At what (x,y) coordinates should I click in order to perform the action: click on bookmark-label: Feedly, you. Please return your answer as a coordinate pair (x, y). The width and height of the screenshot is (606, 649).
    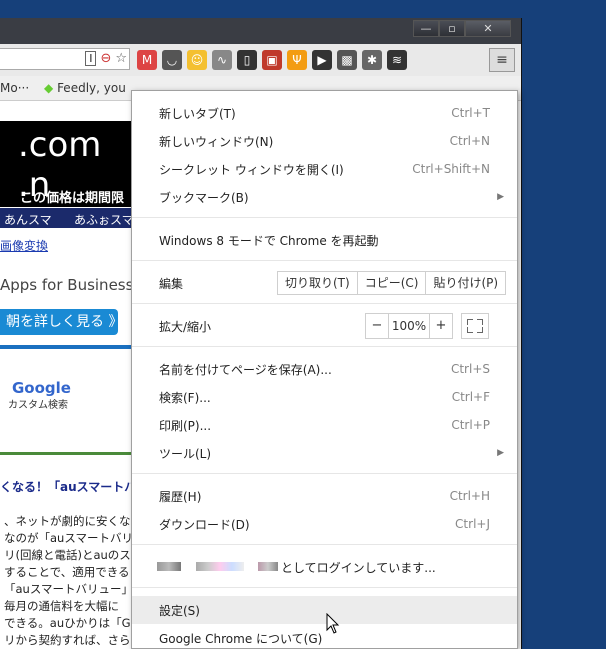
    Looking at the image, I should click on (91, 88).